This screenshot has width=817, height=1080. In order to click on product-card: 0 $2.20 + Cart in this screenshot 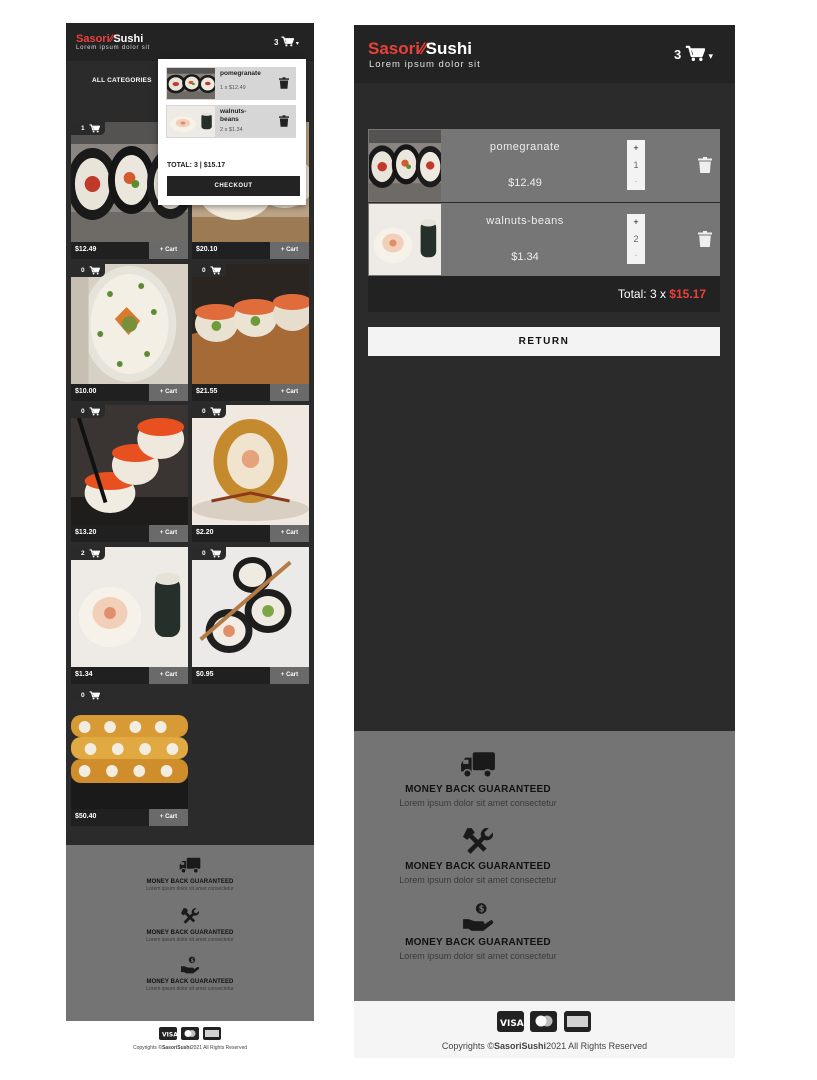, I will do `click(250, 473)`.